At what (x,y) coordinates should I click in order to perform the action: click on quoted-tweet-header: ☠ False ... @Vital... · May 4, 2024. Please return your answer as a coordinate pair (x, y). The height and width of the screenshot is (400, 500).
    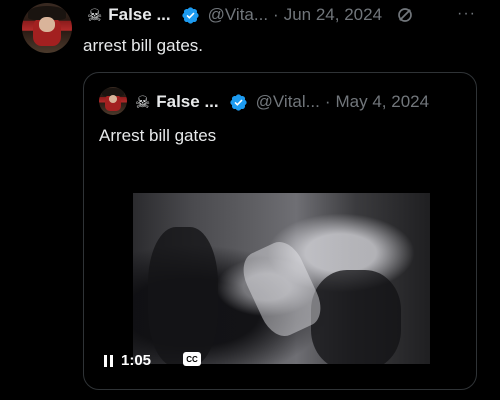
    Looking at the image, I should click on (282, 102).